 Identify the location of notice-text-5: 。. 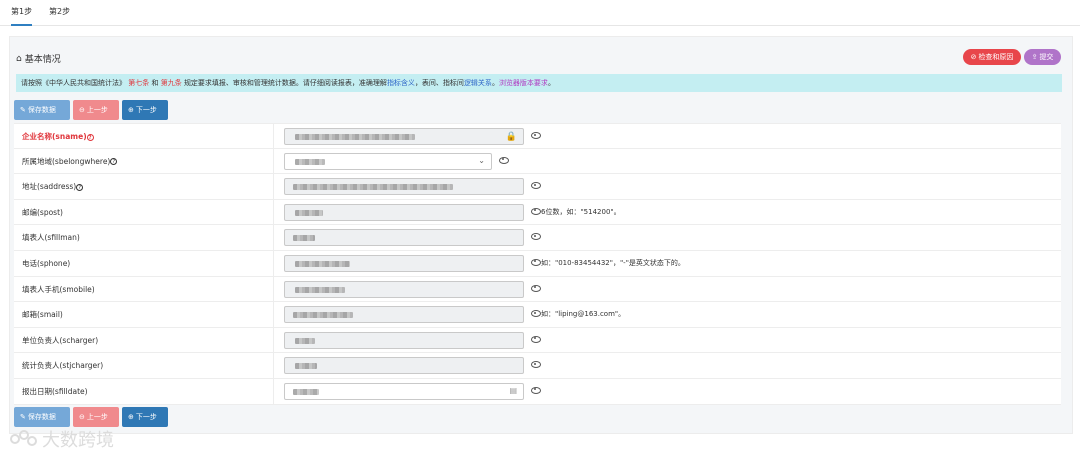
(551, 83).